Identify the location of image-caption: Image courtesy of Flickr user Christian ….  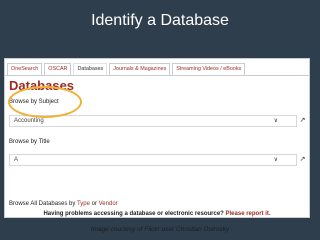
(160, 229).